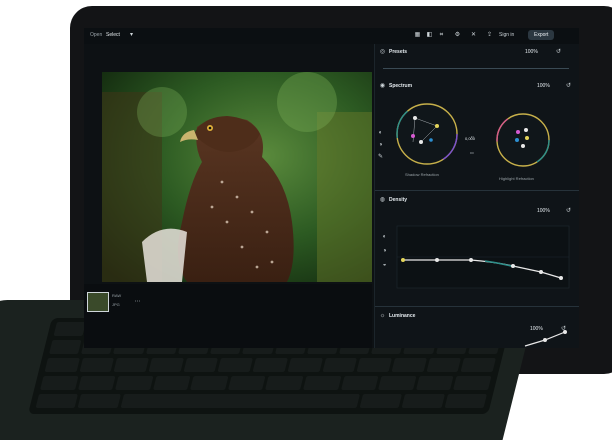 This screenshot has height=440, width=612. What do you see at coordinates (531, 52) in the screenshot?
I see `presets-value: 100%` at bounding box center [531, 52].